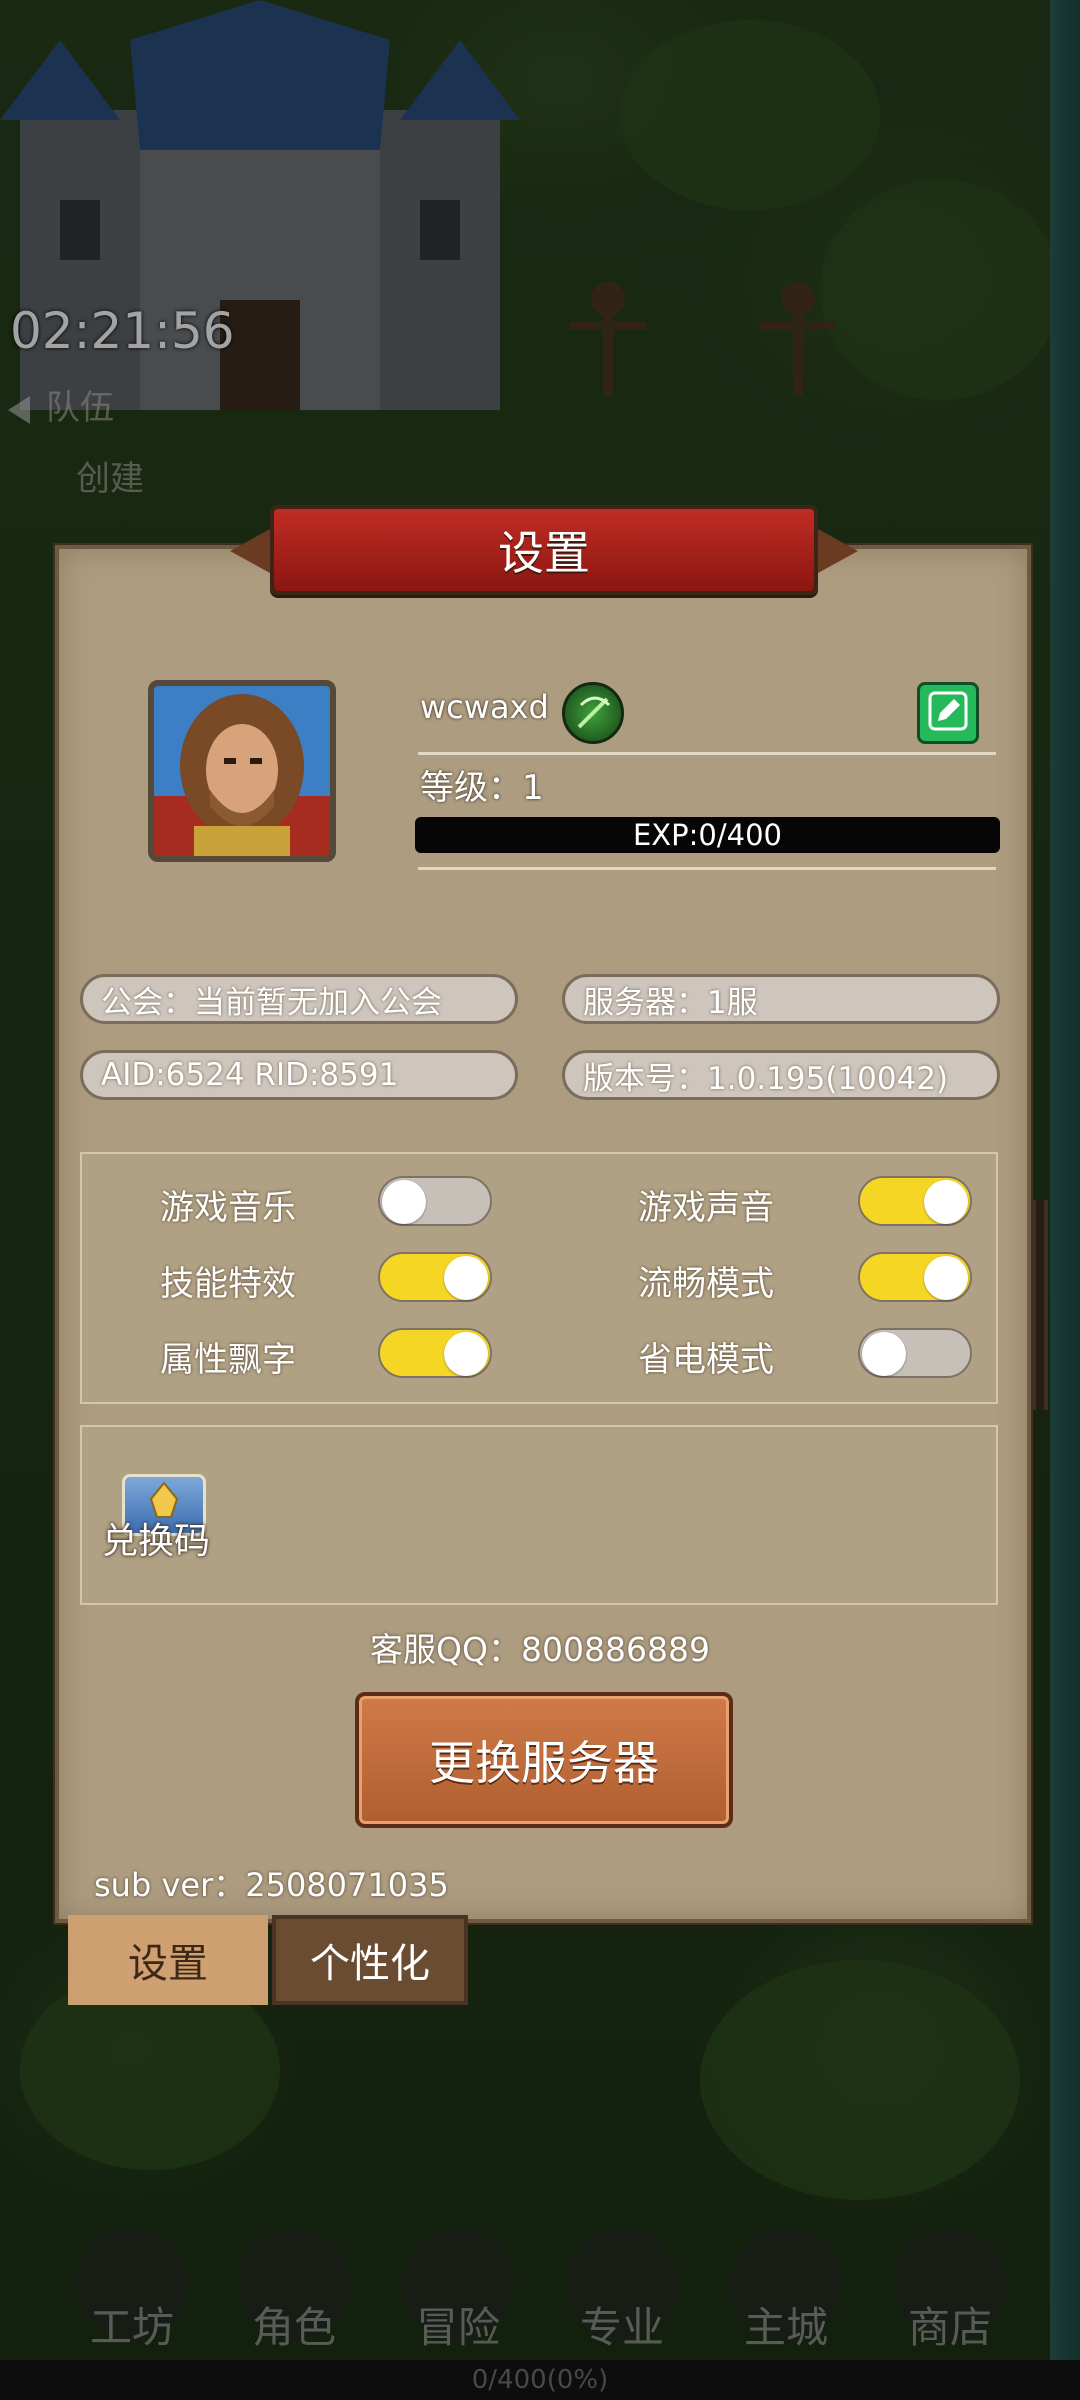 The width and height of the screenshot is (1080, 2400). I want to click on sub-version: sub ver：2508071035, so click(271, 1885).